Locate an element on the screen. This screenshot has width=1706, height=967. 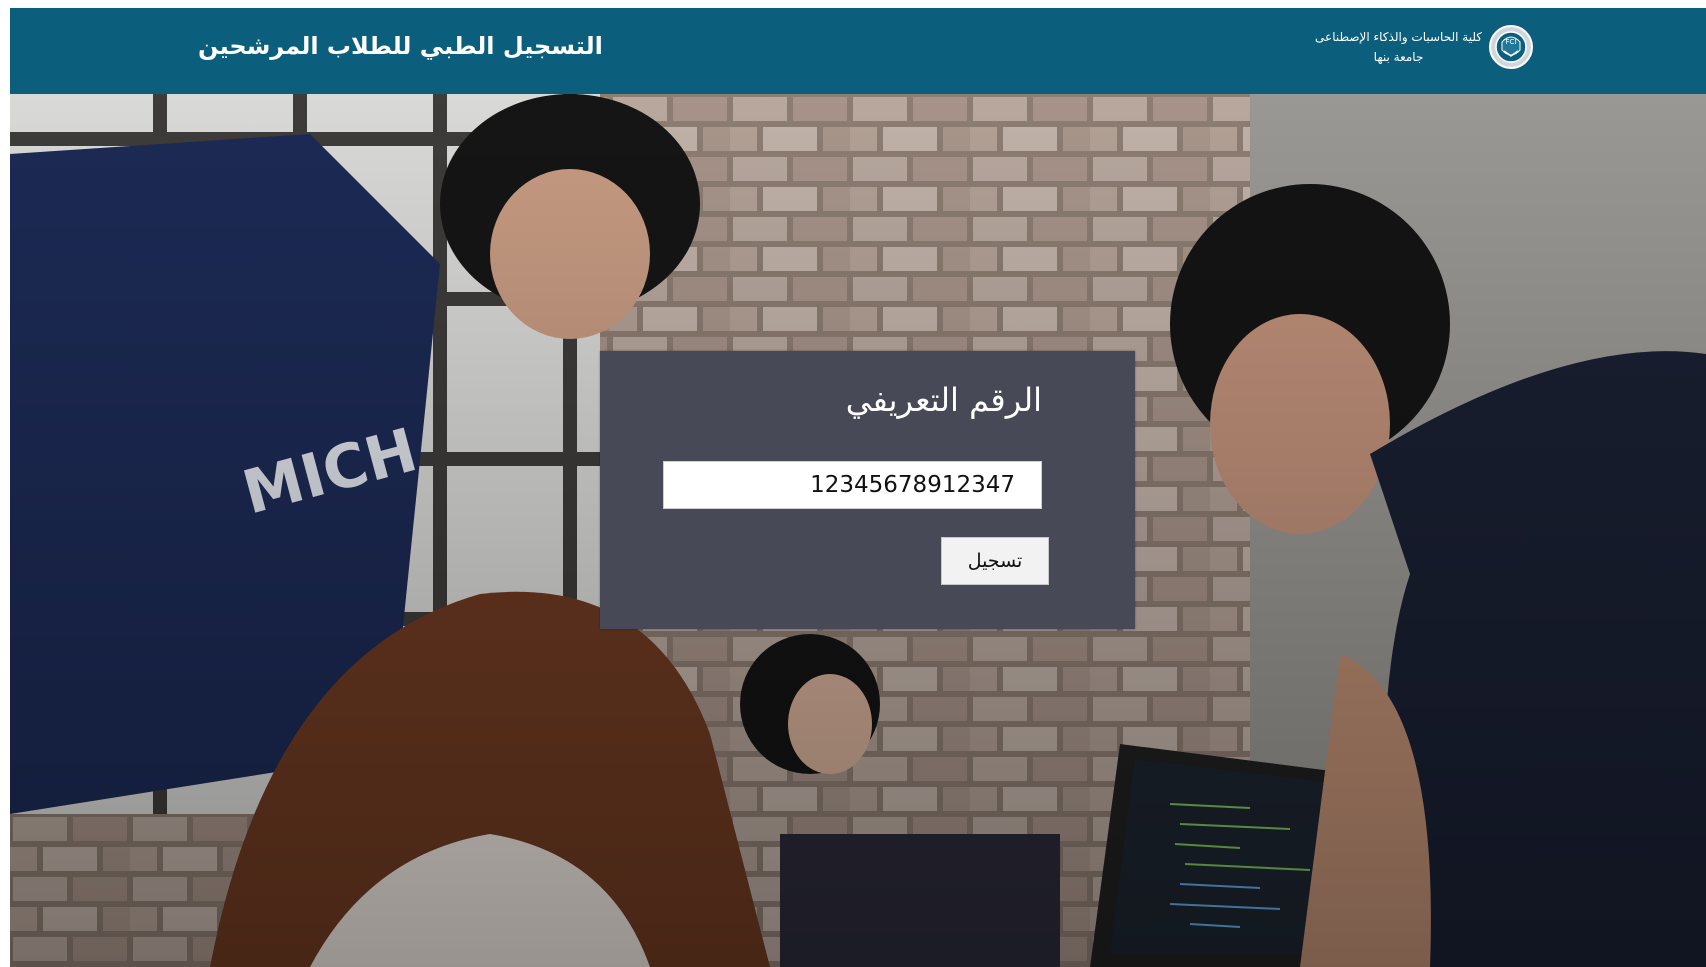
university-crest-icon: FCI is located at coordinates (1511, 47).